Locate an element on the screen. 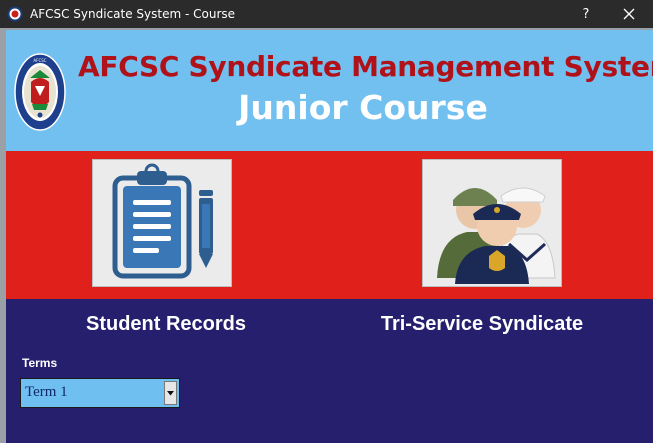 The height and width of the screenshot is (443, 653). terms-label: Terms is located at coordinates (40, 363).